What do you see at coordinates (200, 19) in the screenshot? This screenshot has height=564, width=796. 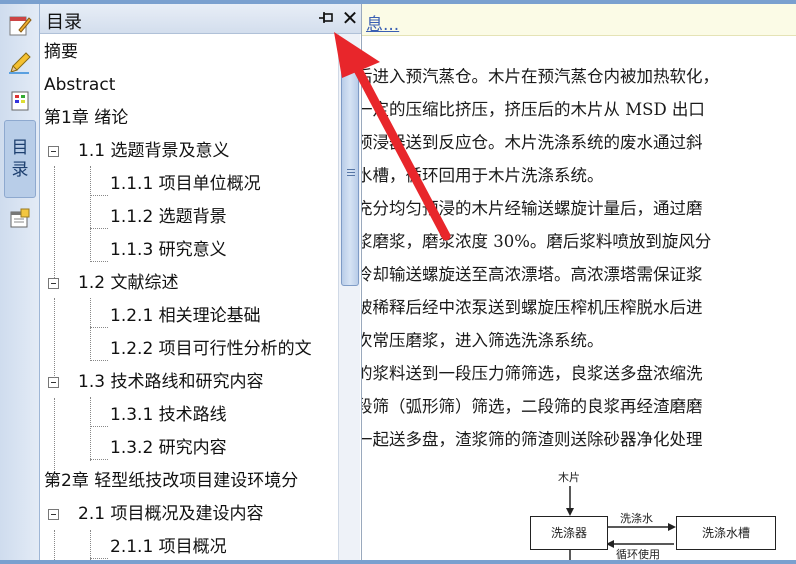 I see `toc-header: 目录 ✕` at bounding box center [200, 19].